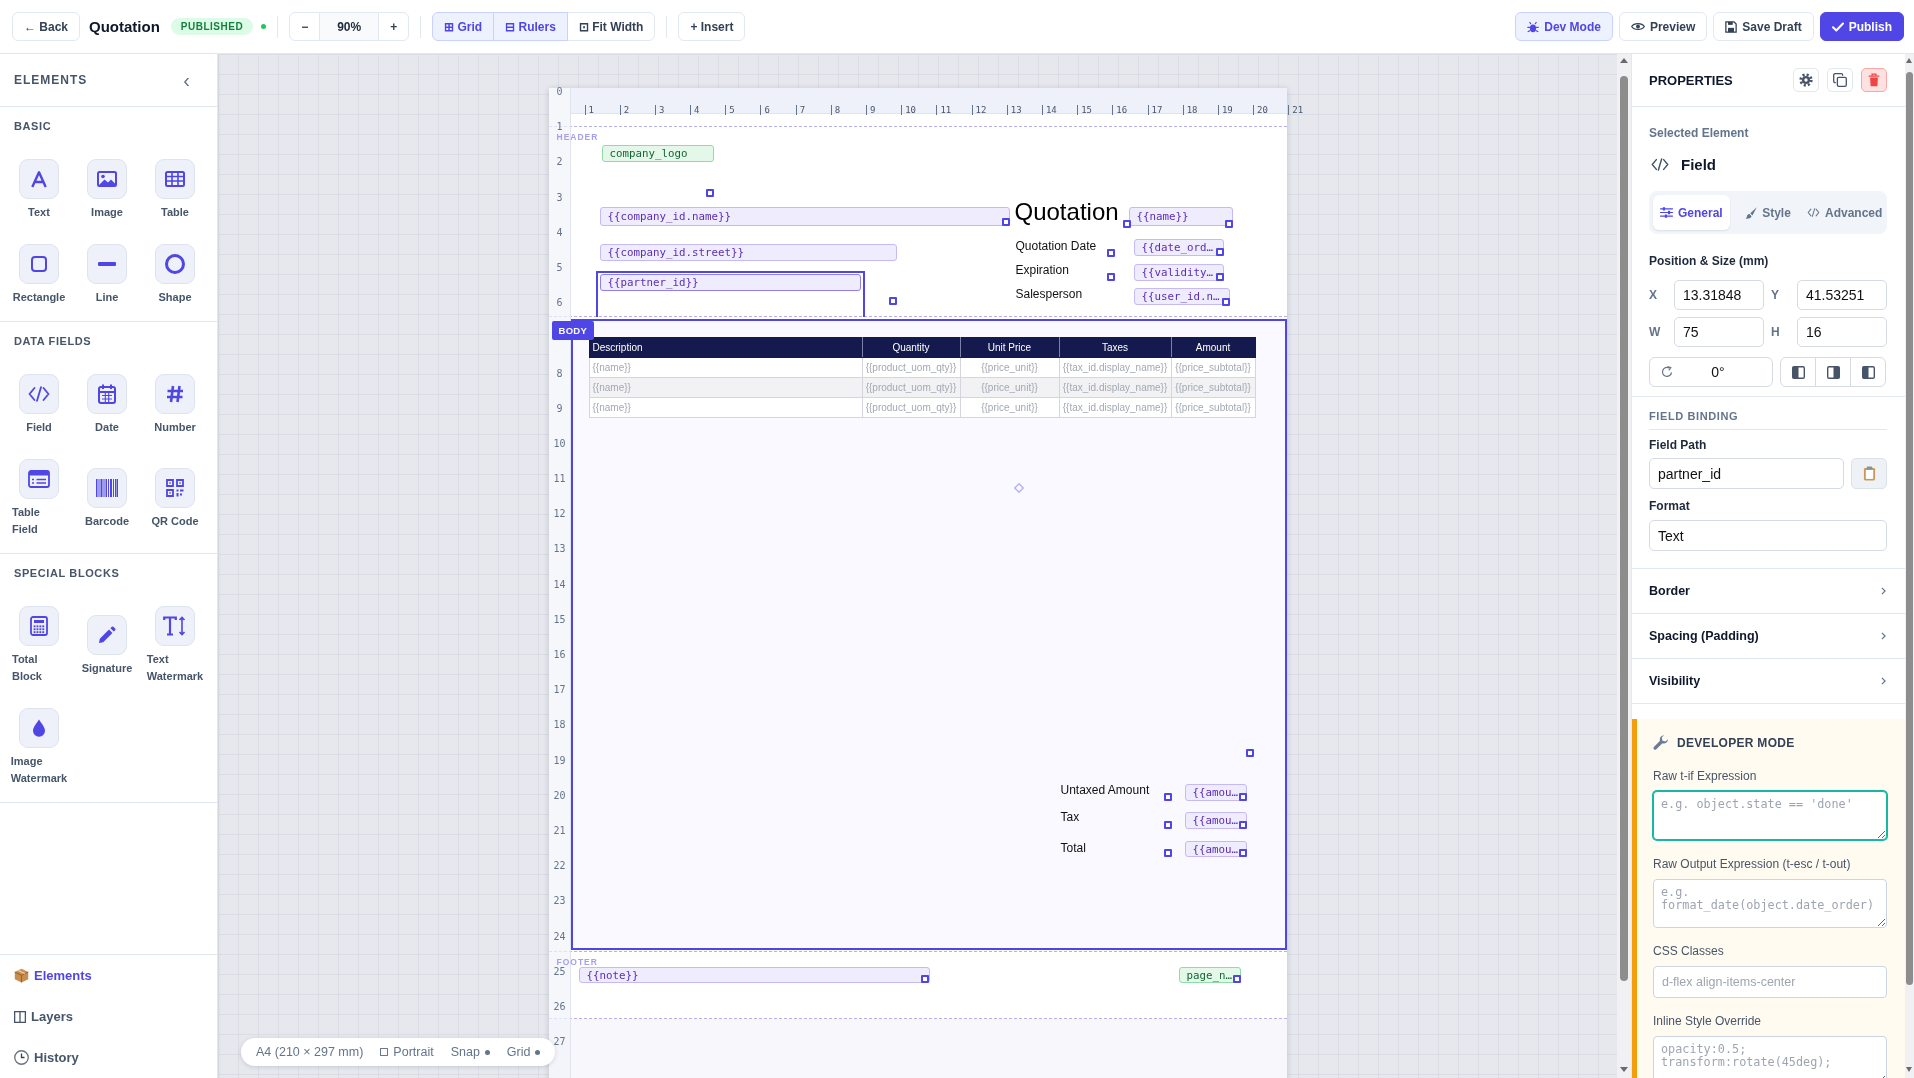  What do you see at coordinates (175, 498) in the screenshot?
I see `element-tool: QR Code` at bounding box center [175, 498].